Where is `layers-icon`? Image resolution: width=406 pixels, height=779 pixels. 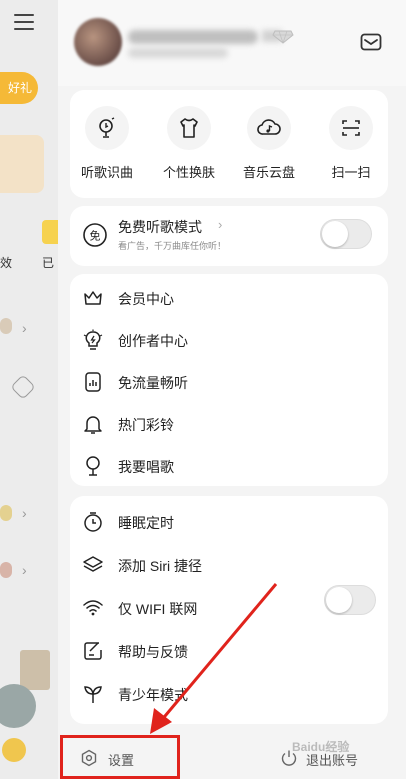
layers-icon is located at coordinates (93, 564).